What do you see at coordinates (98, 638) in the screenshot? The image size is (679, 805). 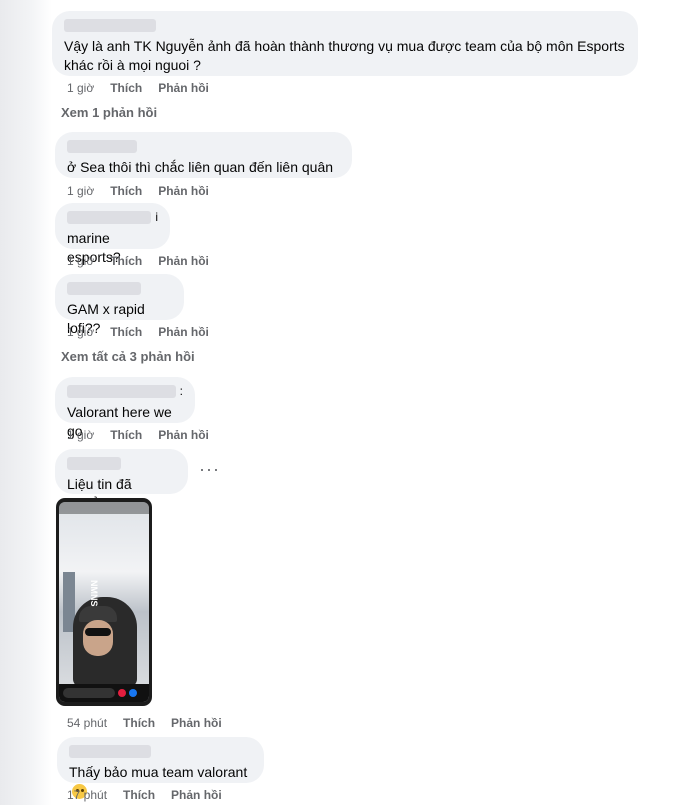 I see `face-shape` at bounding box center [98, 638].